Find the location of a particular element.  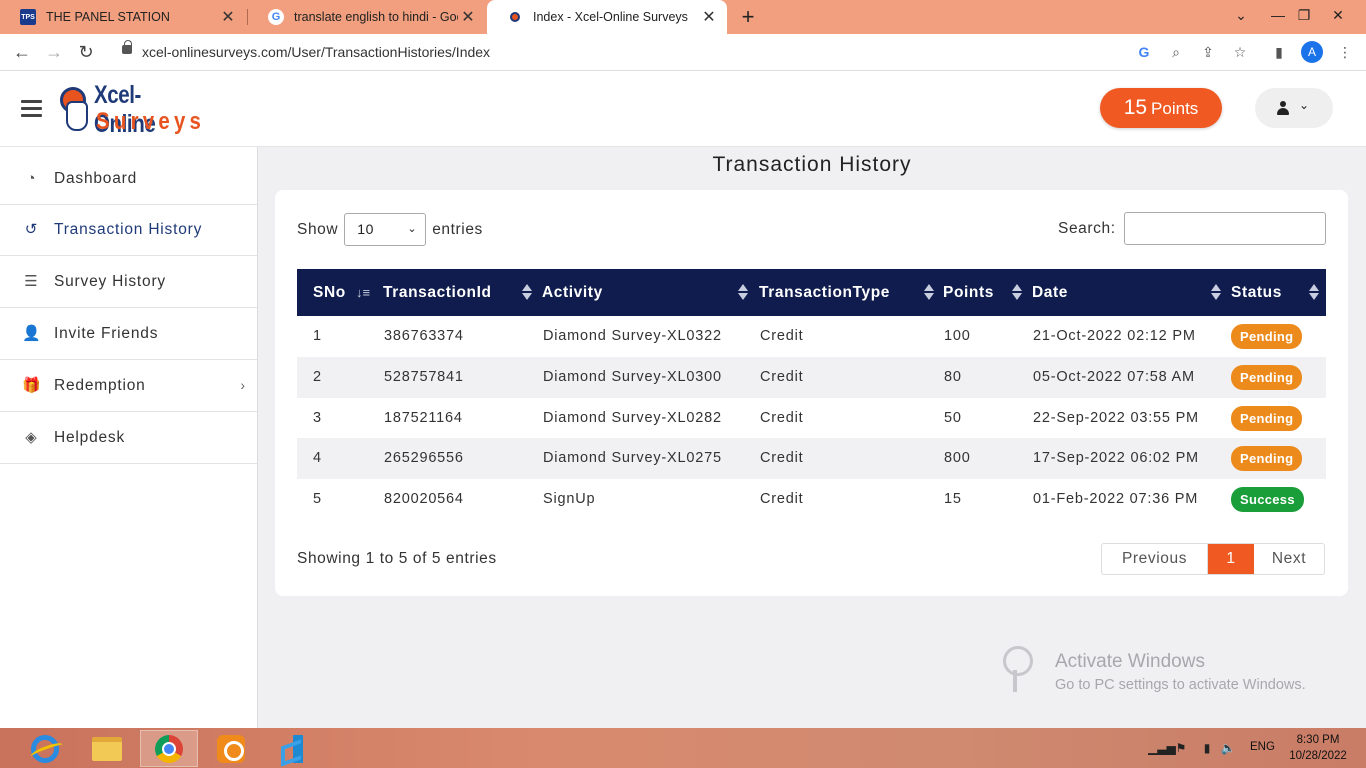

chrome-button is located at coordinates (169, 748).